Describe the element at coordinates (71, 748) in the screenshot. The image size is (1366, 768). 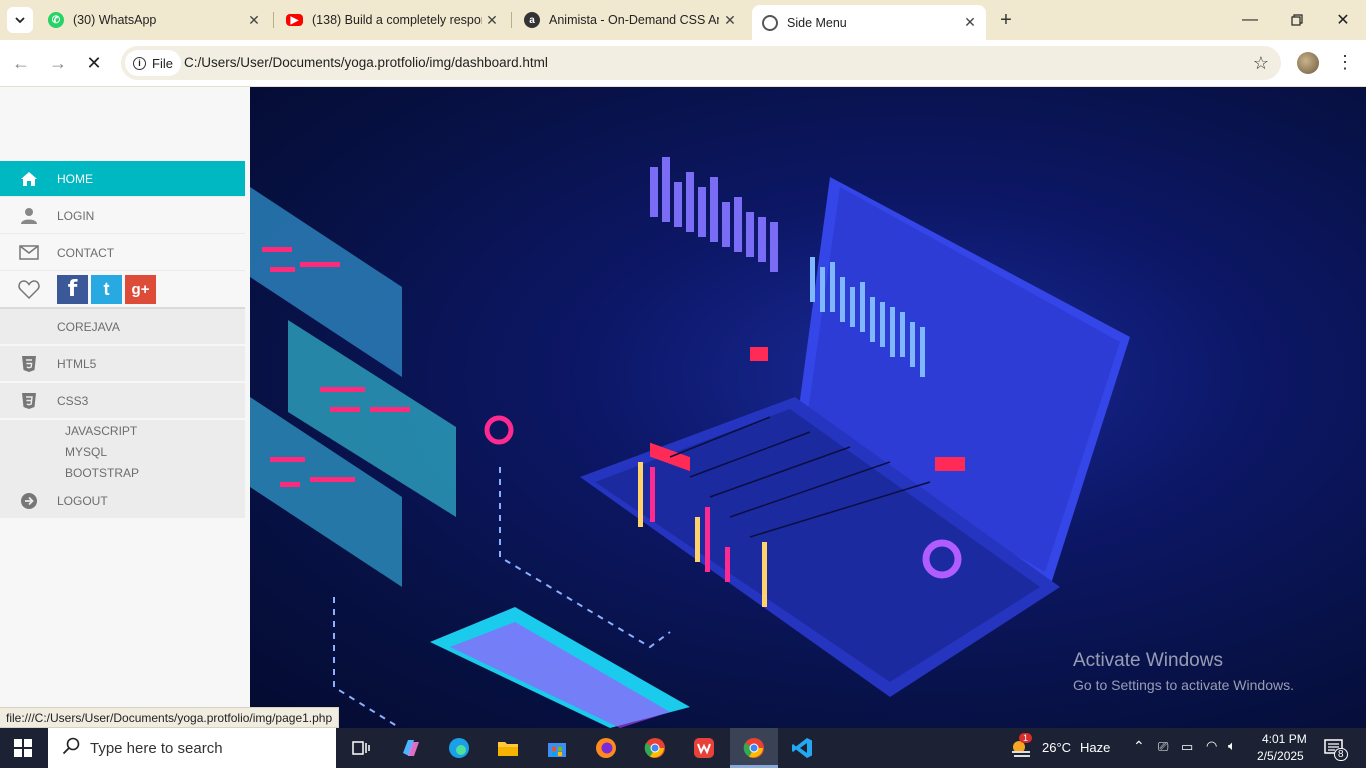
I see `search-icon` at that location.